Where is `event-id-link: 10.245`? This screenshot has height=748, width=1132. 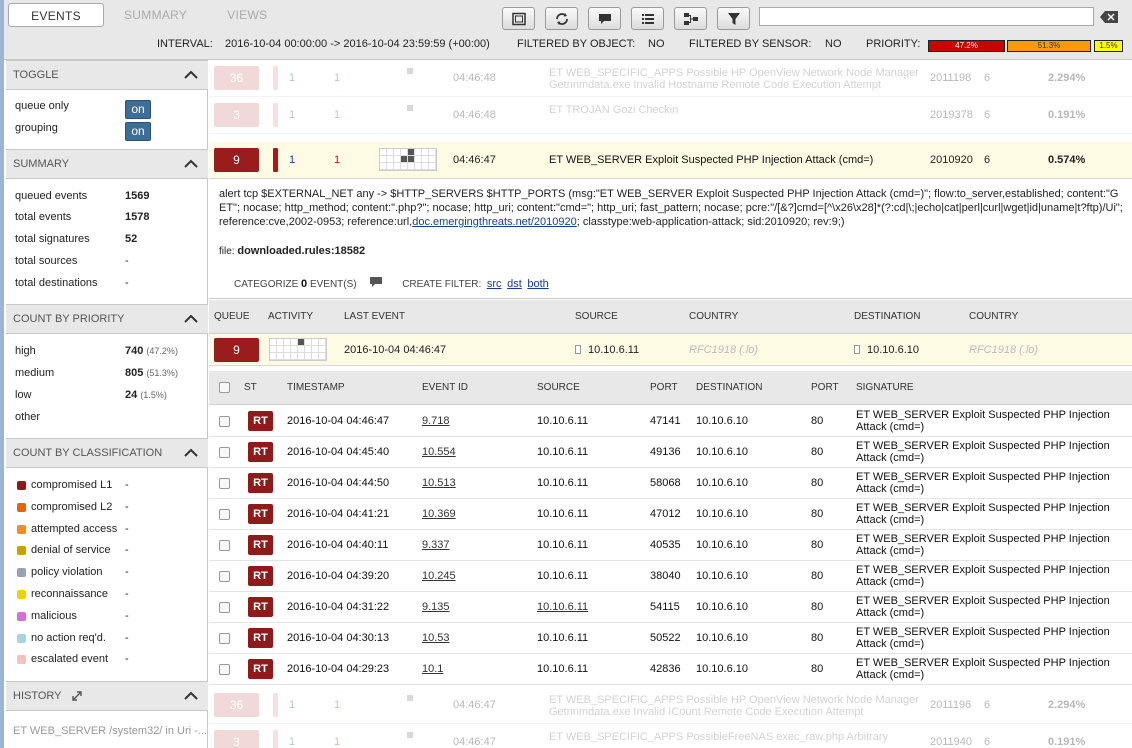
event-id-link: 10.245 is located at coordinates (439, 576).